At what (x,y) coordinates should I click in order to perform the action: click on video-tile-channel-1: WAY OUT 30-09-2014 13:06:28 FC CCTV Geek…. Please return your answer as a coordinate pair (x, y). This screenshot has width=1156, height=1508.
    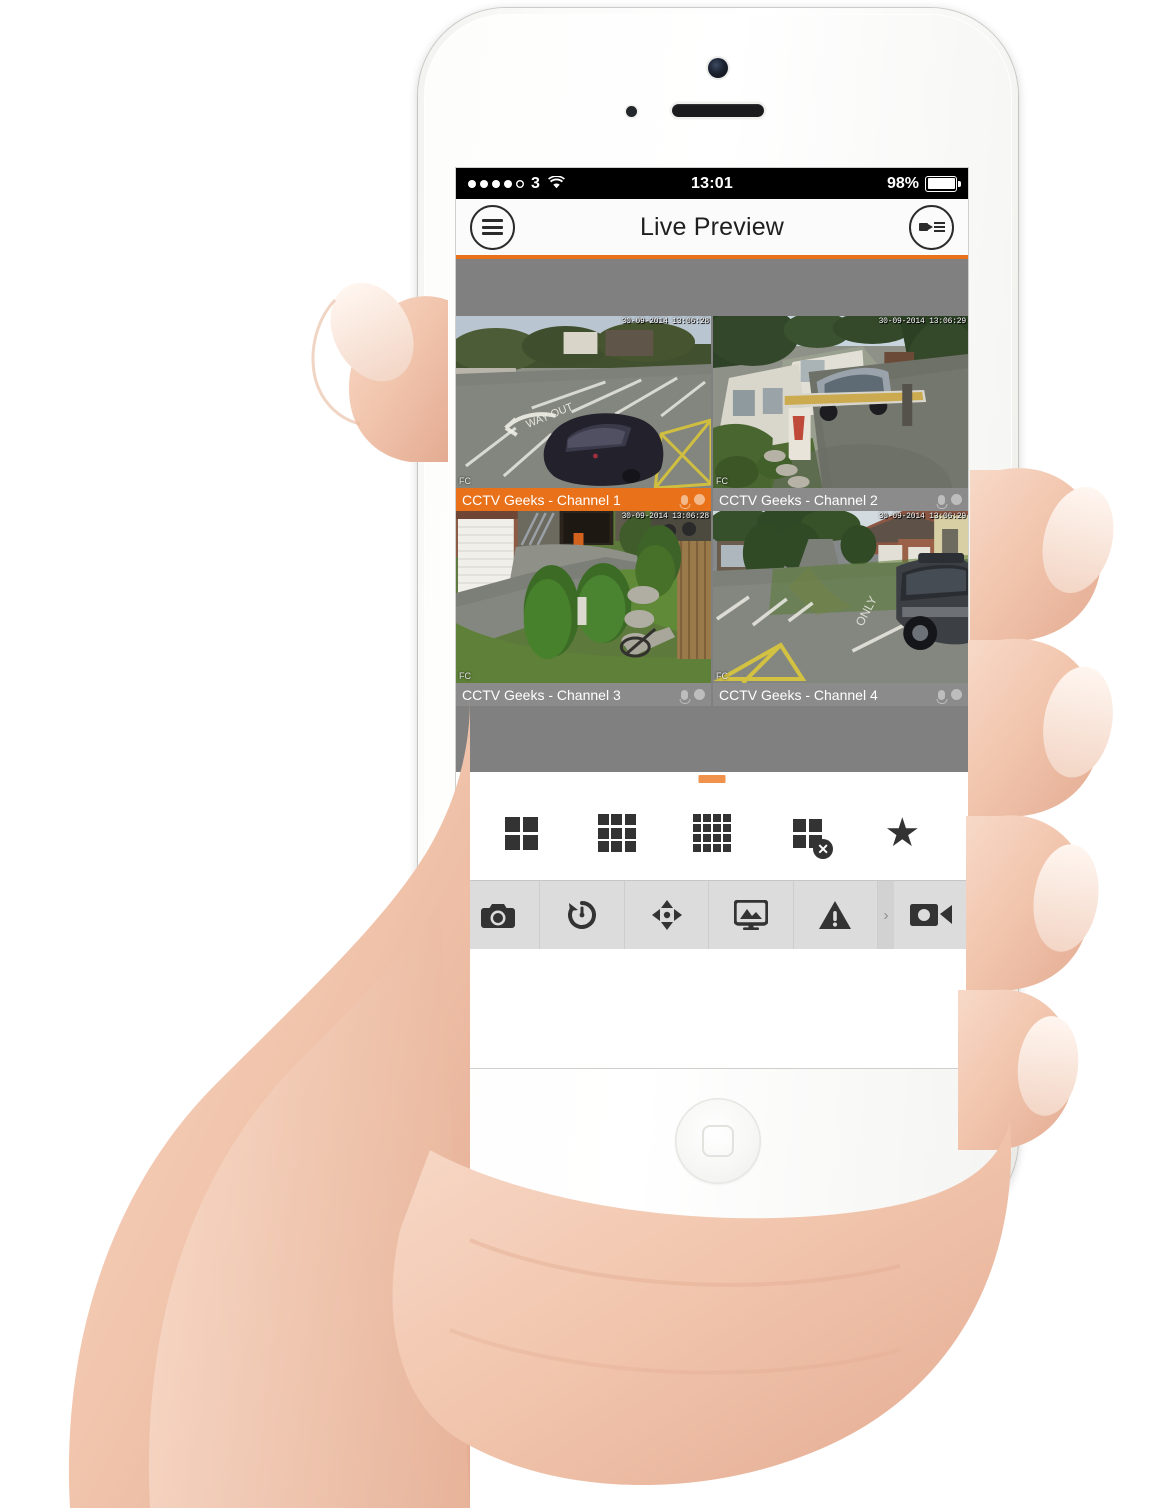
    Looking at the image, I should click on (583, 413).